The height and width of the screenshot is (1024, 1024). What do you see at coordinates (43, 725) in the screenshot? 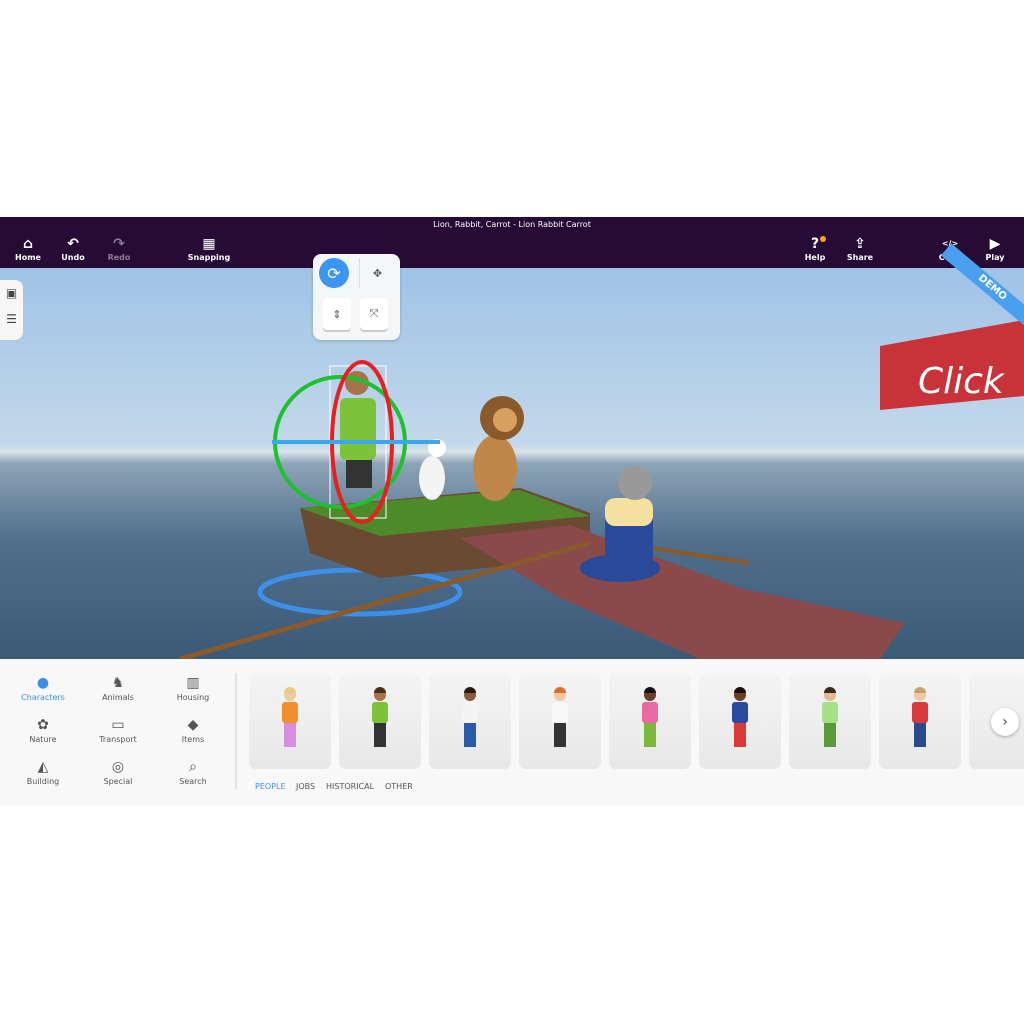
I see `nature-icon: ✿` at bounding box center [43, 725].